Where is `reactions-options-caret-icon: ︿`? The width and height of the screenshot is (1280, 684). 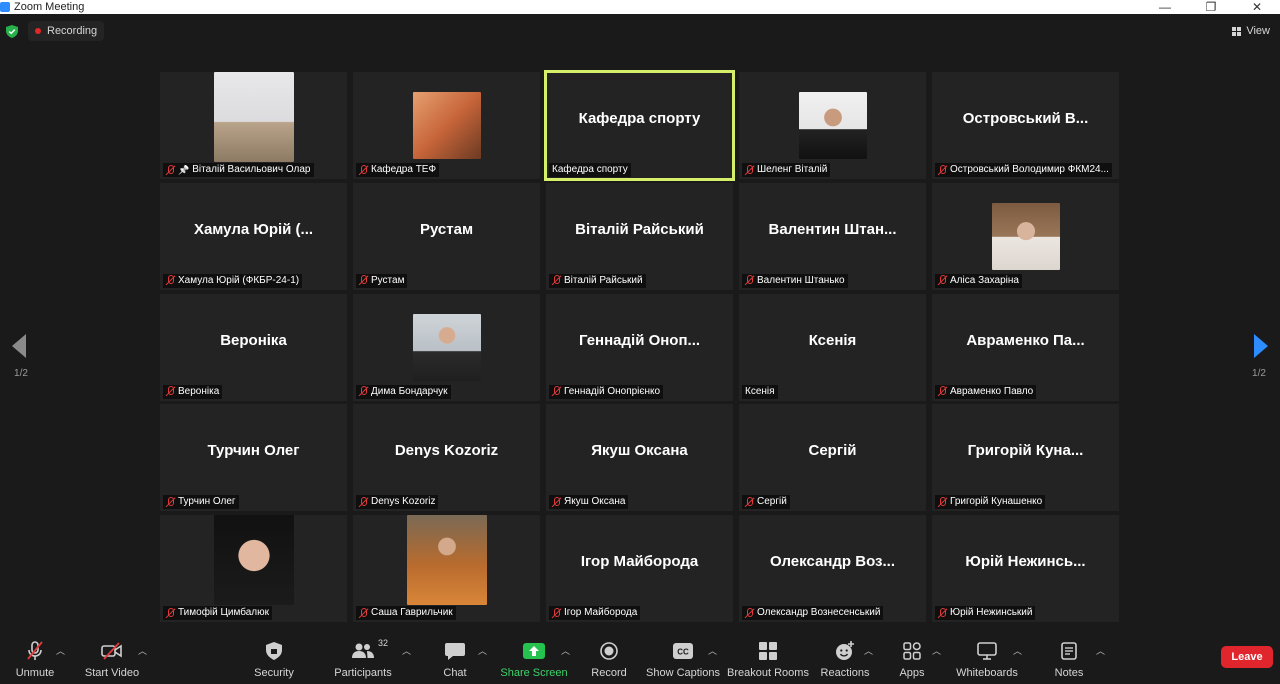 reactions-options-caret-icon: ︿ is located at coordinates (868, 650).